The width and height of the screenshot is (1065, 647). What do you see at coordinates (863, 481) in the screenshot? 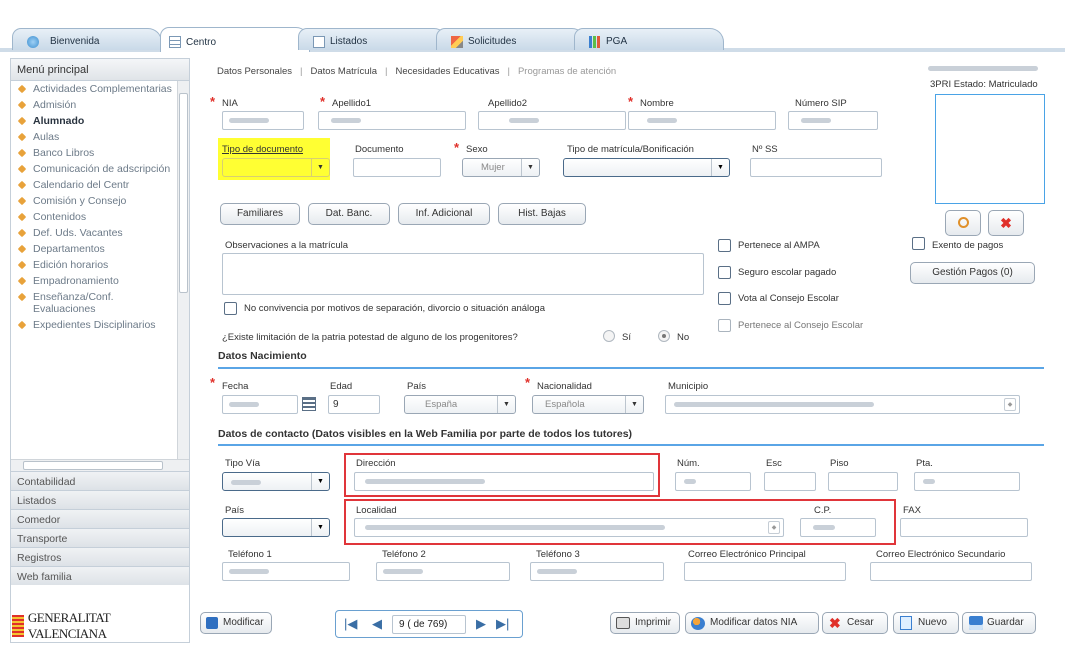
I see `piso-field` at bounding box center [863, 481].